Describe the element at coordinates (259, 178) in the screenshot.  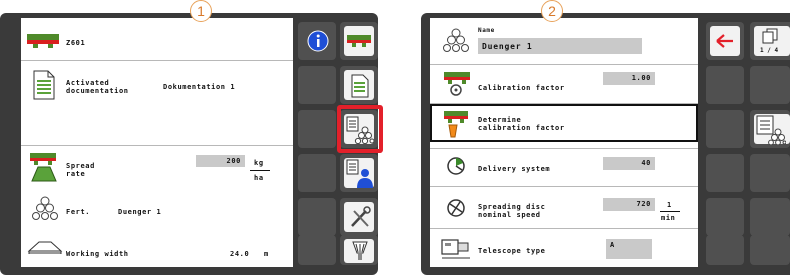
I see `spread-rate-unit-bottom: ha` at that location.